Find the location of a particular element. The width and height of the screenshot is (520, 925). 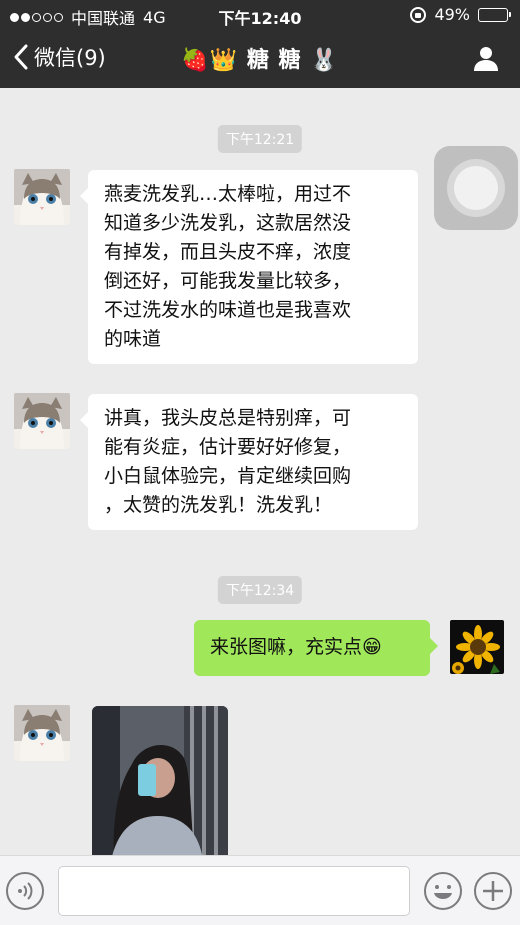

title-emoji-suffix: 🐰 is located at coordinates (324, 60).